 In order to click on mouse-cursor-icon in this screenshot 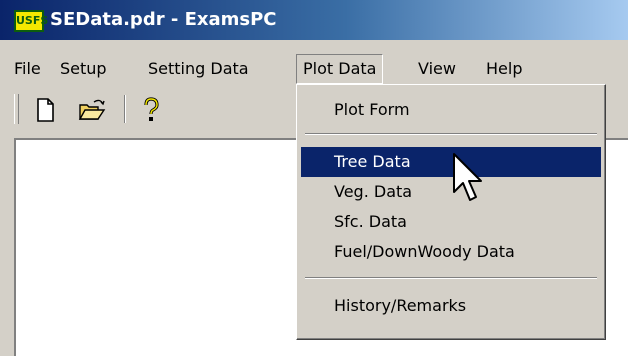, I will do `click(467, 177)`.